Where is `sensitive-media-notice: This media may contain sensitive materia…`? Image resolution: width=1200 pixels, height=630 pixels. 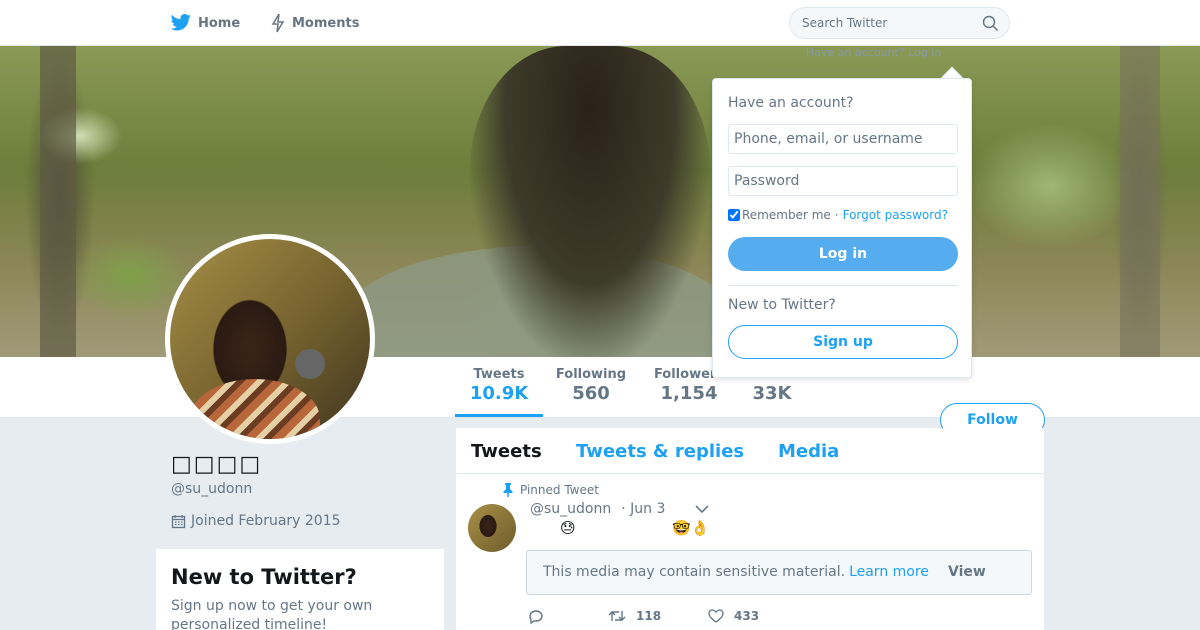
sensitive-media-notice: This media may contain sensitive materia… is located at coordinates (779, 572).